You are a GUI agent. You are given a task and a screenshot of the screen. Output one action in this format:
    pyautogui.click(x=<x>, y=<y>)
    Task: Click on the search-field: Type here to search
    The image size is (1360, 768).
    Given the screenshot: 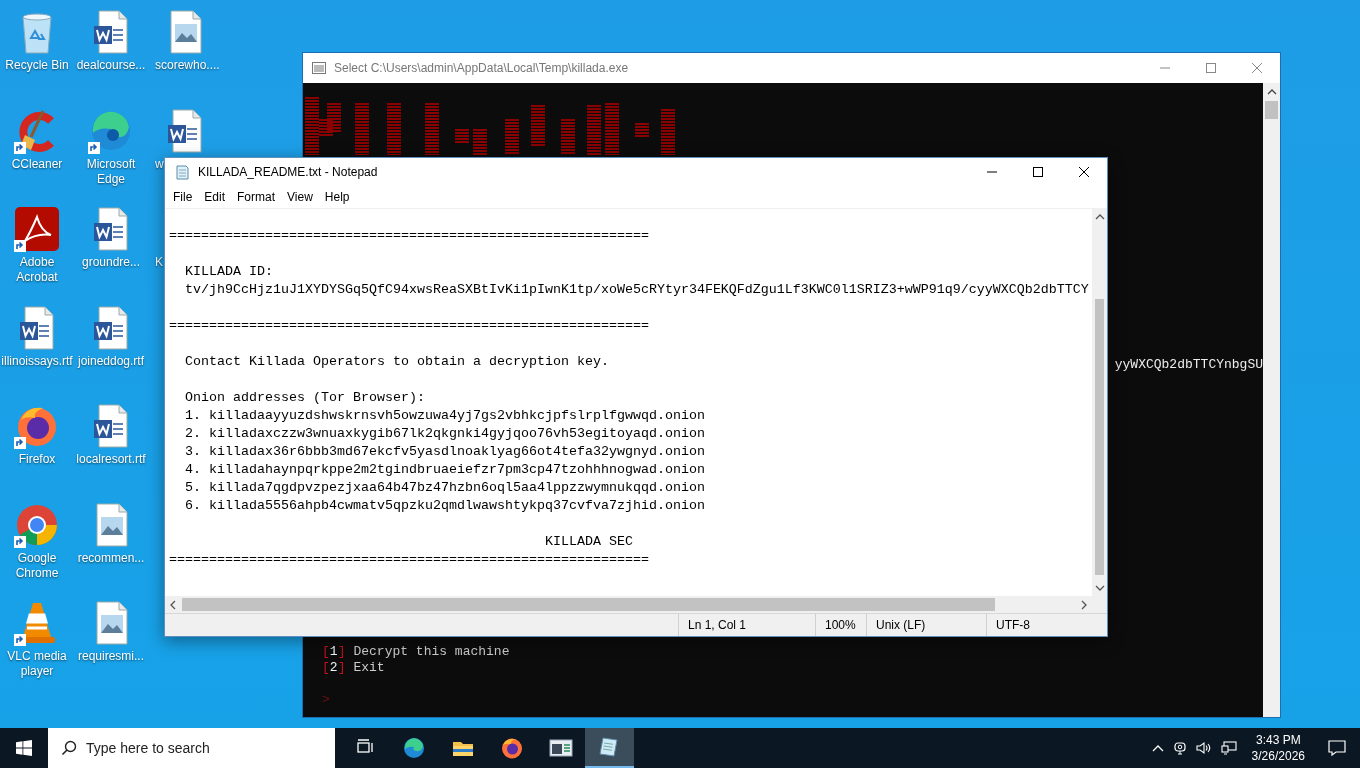 What is the action you would take?
    pyautogui.click(x=191, y=748)
    